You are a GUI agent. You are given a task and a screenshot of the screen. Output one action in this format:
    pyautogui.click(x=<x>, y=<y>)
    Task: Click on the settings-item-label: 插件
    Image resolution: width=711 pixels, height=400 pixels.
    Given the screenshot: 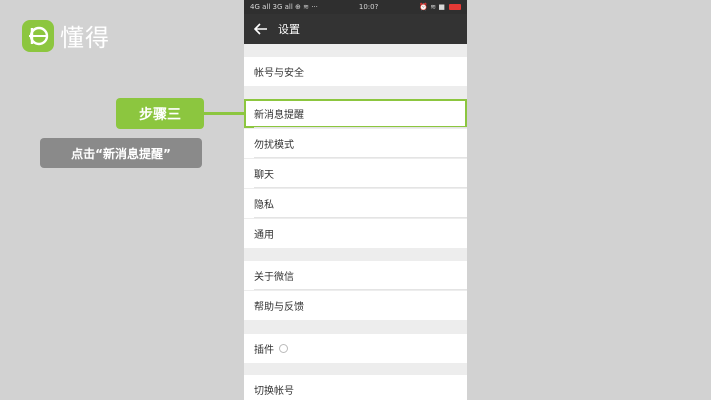 What is the action you would take?
    pyautogui.click(x=264, y=350)
    